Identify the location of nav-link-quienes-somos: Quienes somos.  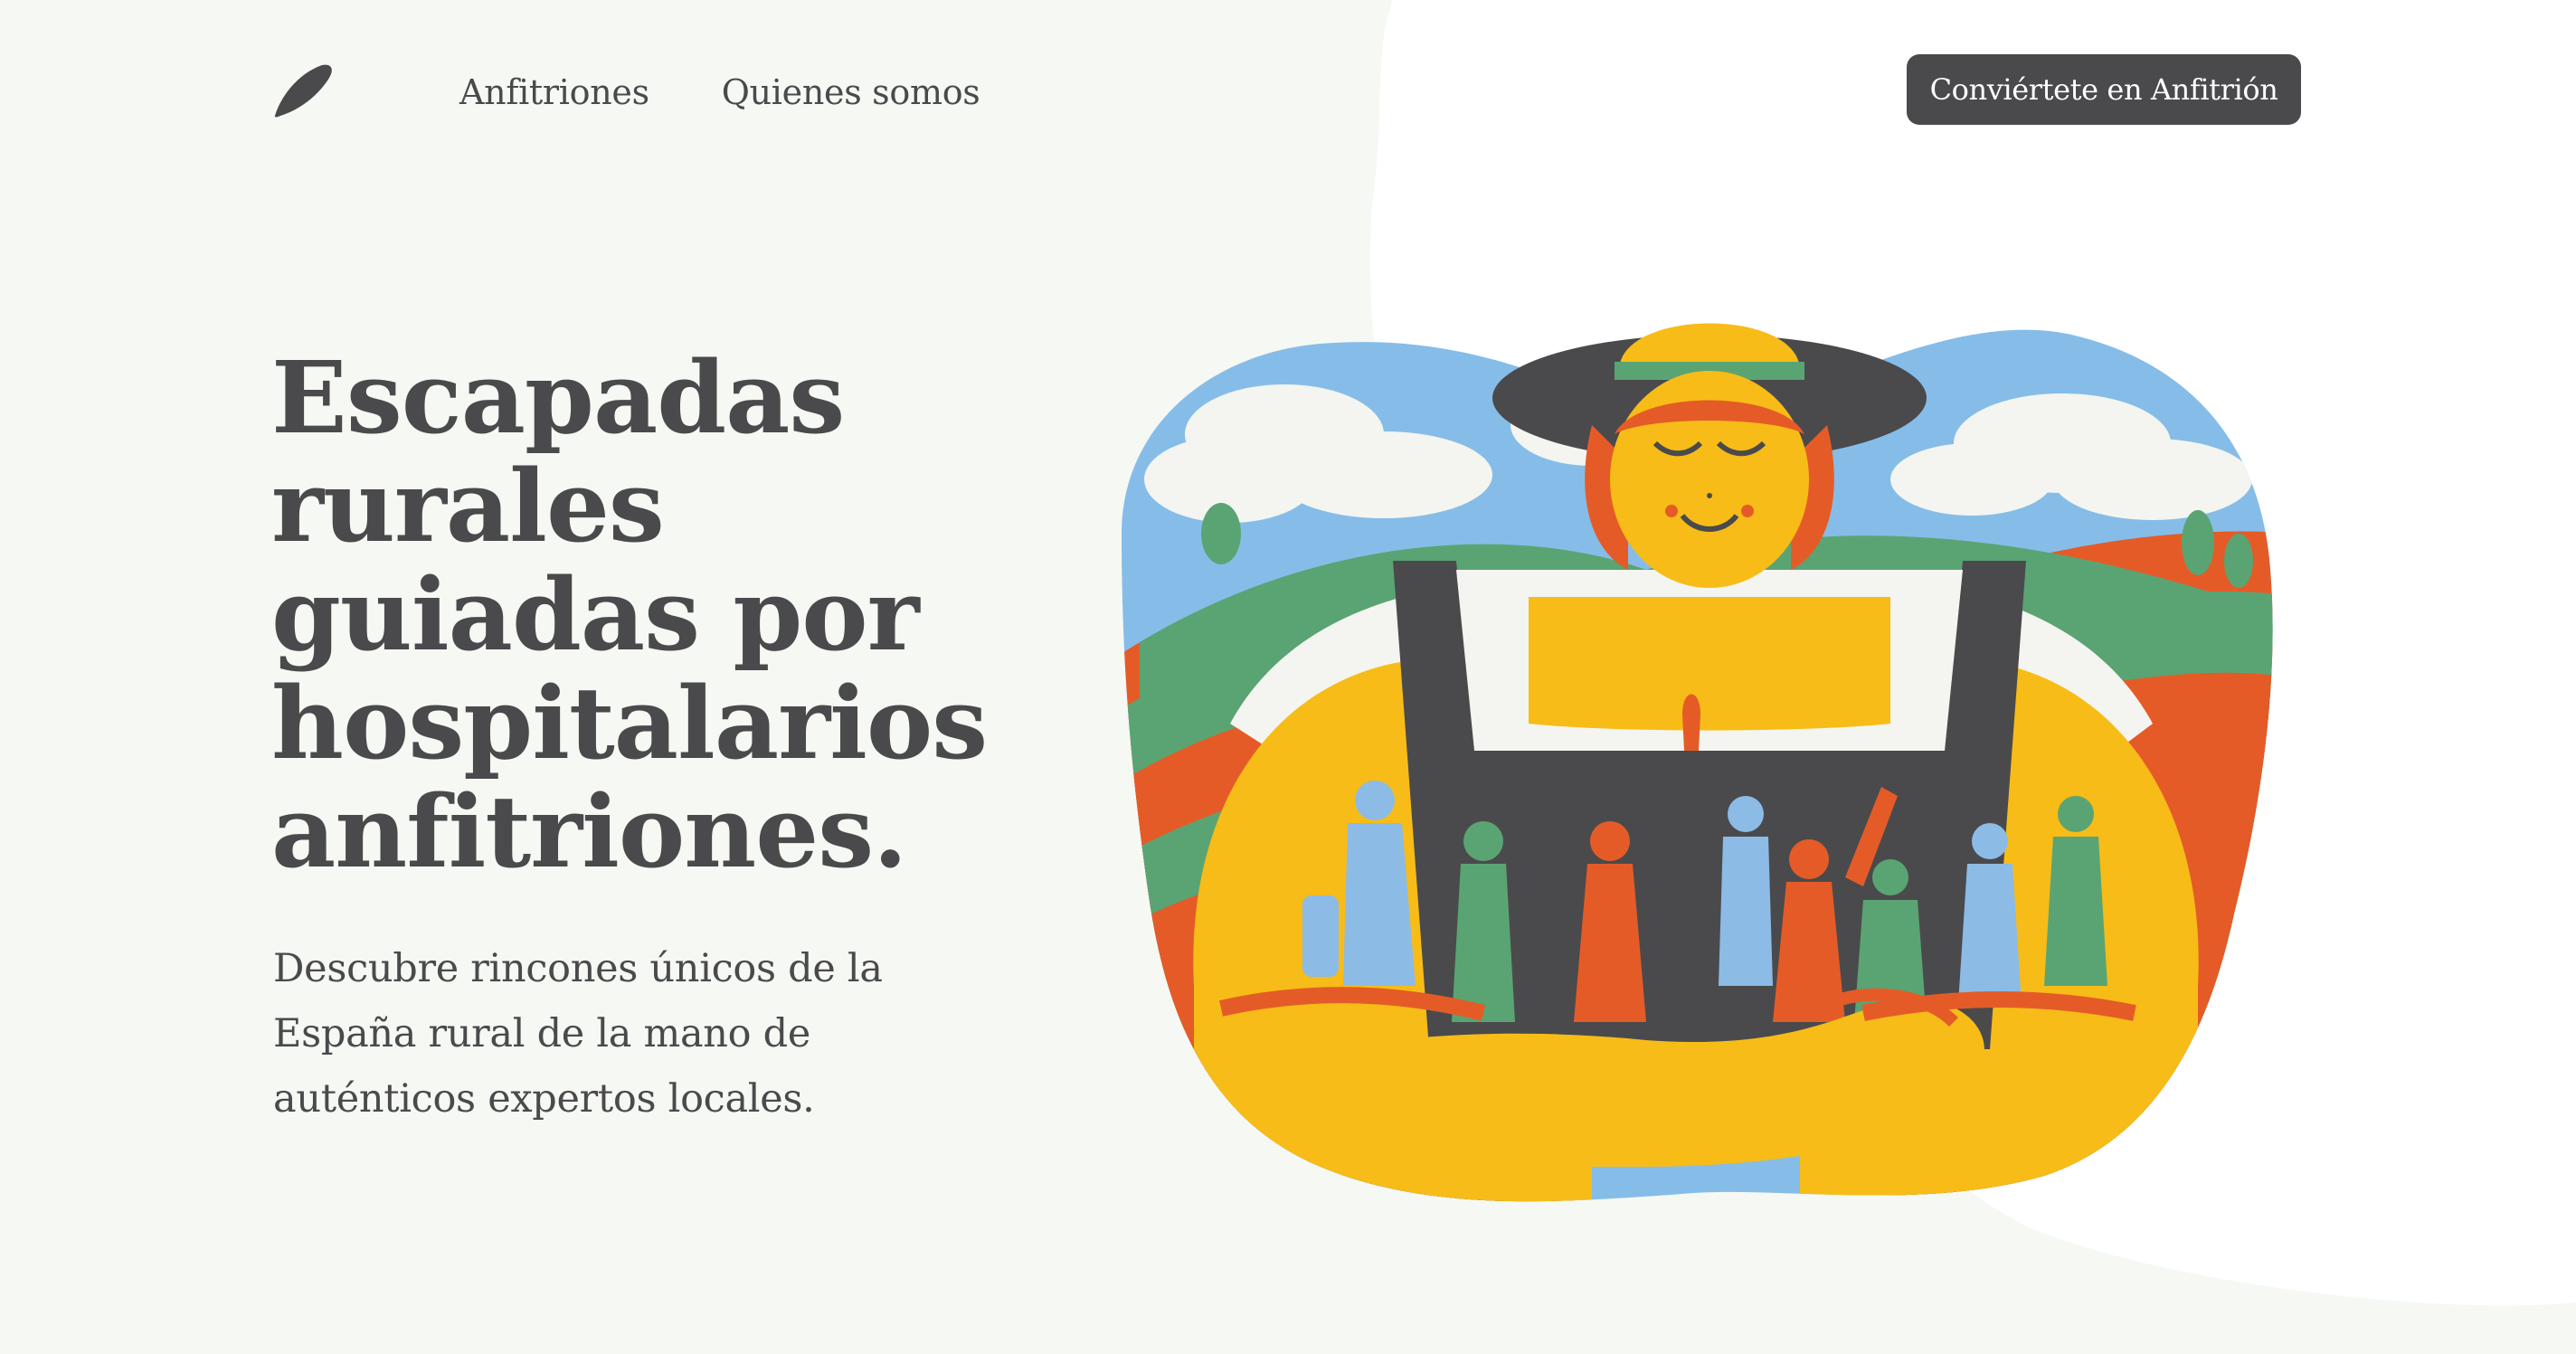
(851, 92).